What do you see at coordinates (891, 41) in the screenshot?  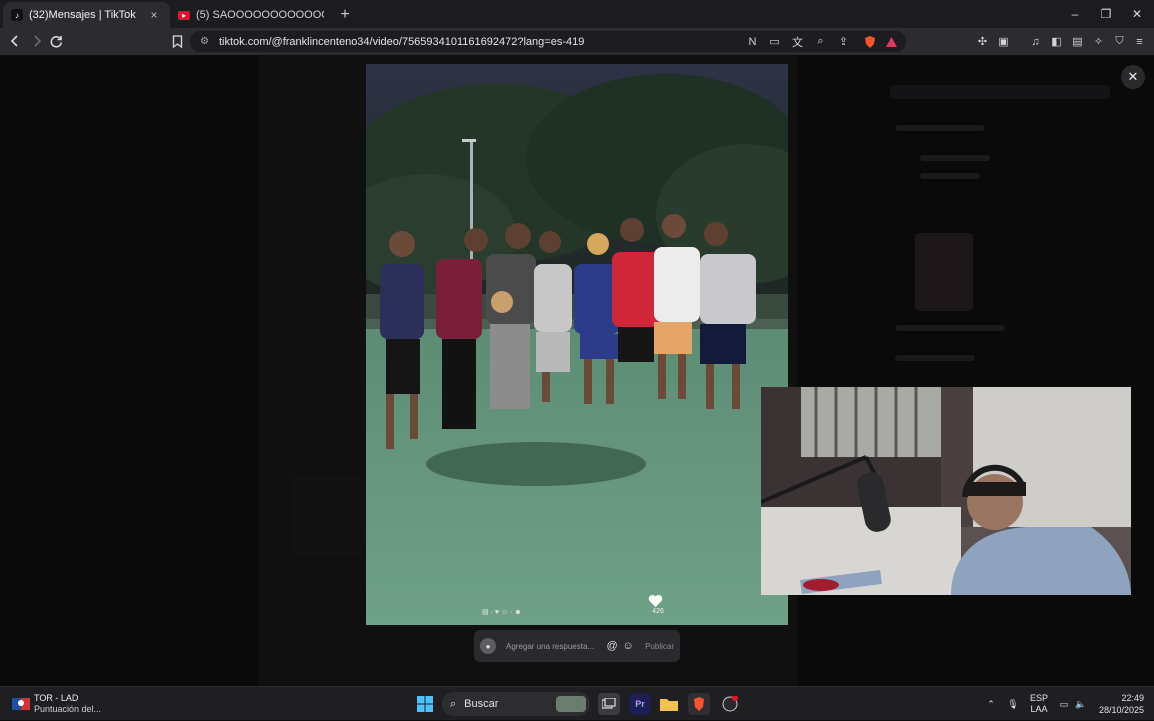 I see `brave-rewards-icon` at bounding box center [891, 41].